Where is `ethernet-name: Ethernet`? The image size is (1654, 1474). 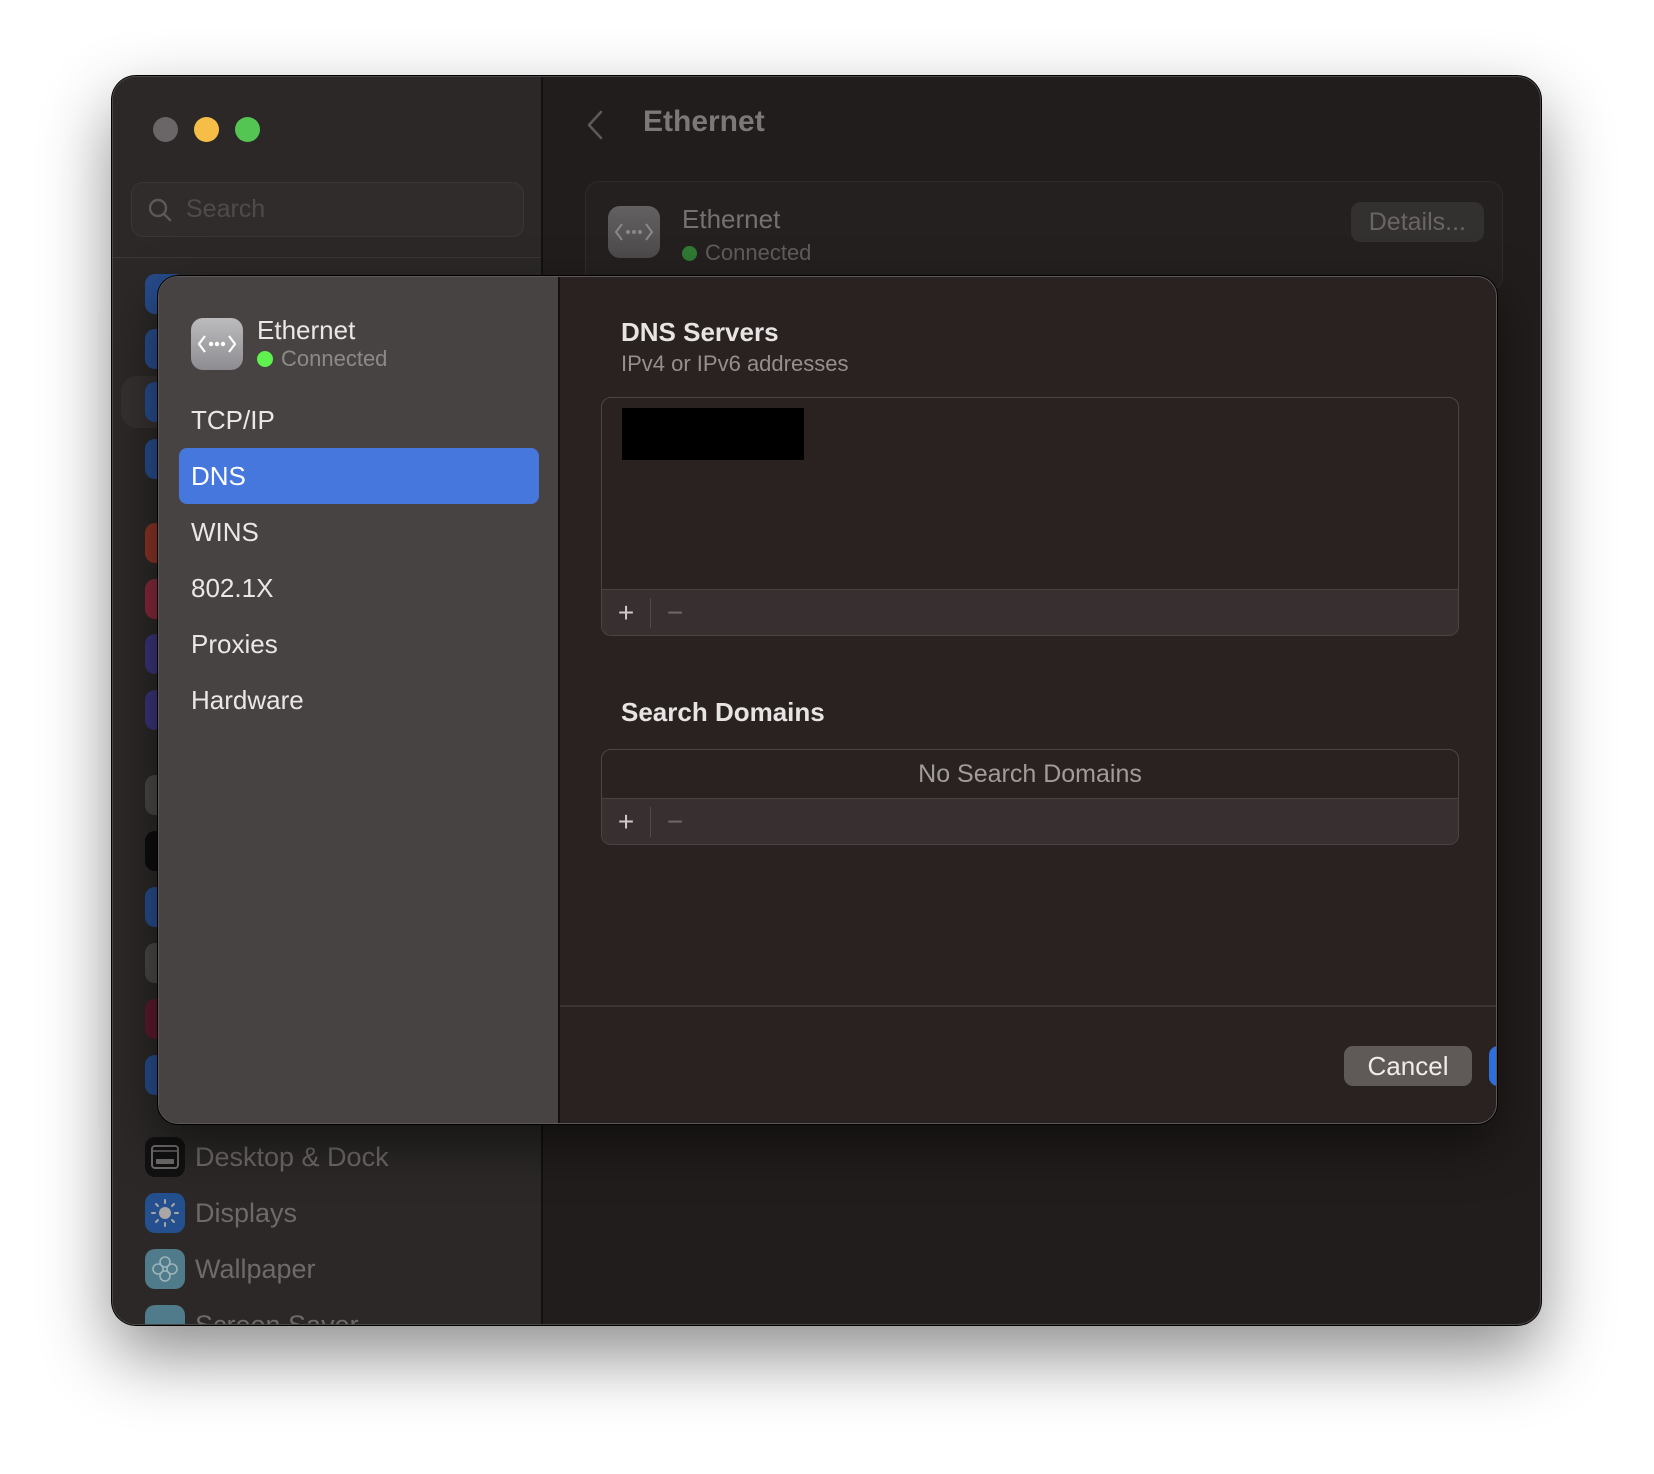 ethernet-name: Ethernet is located at coordinates (731, 219).